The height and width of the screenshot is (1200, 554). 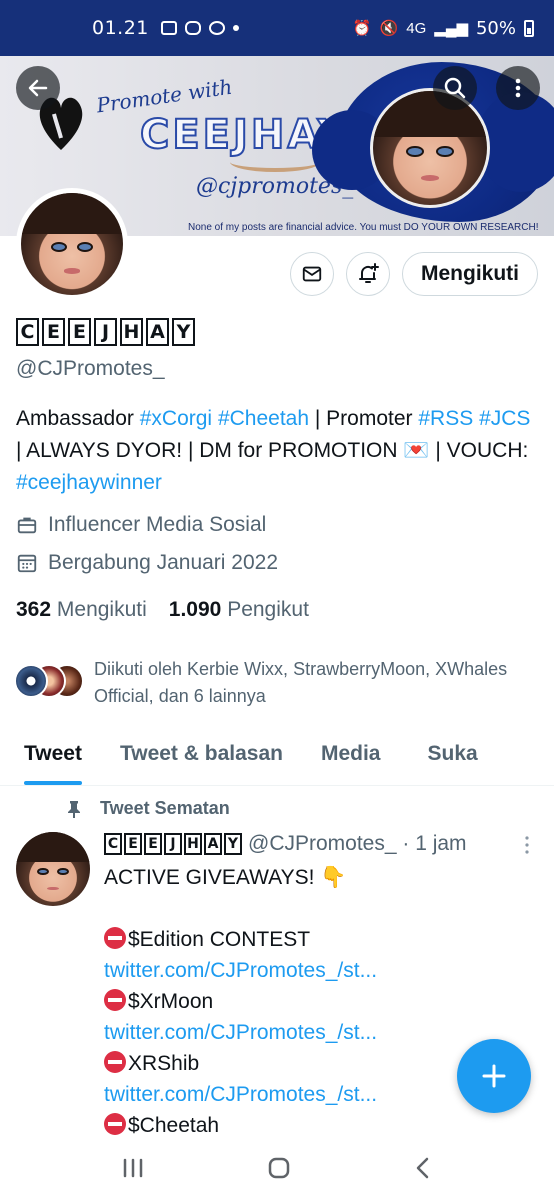 What do you see at coordinates (147, 563) in the screenshot?
I see `profile-joined: Bergabung Januari 2022` at bounding box center [147, 563].